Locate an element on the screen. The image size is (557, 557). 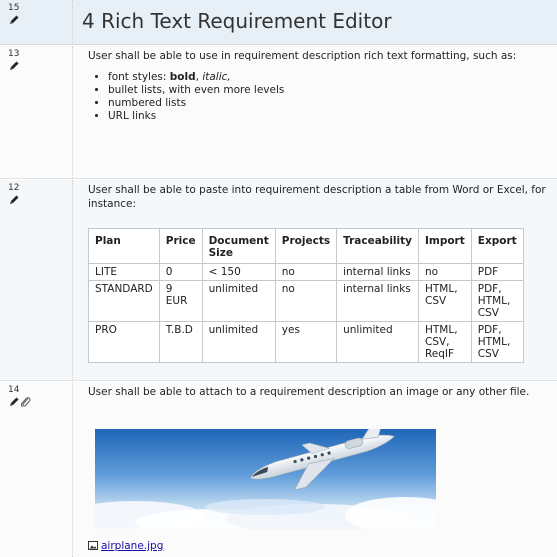
section-title: 4 Rich Text Requirement Editor is located at coordinates (237, 21).